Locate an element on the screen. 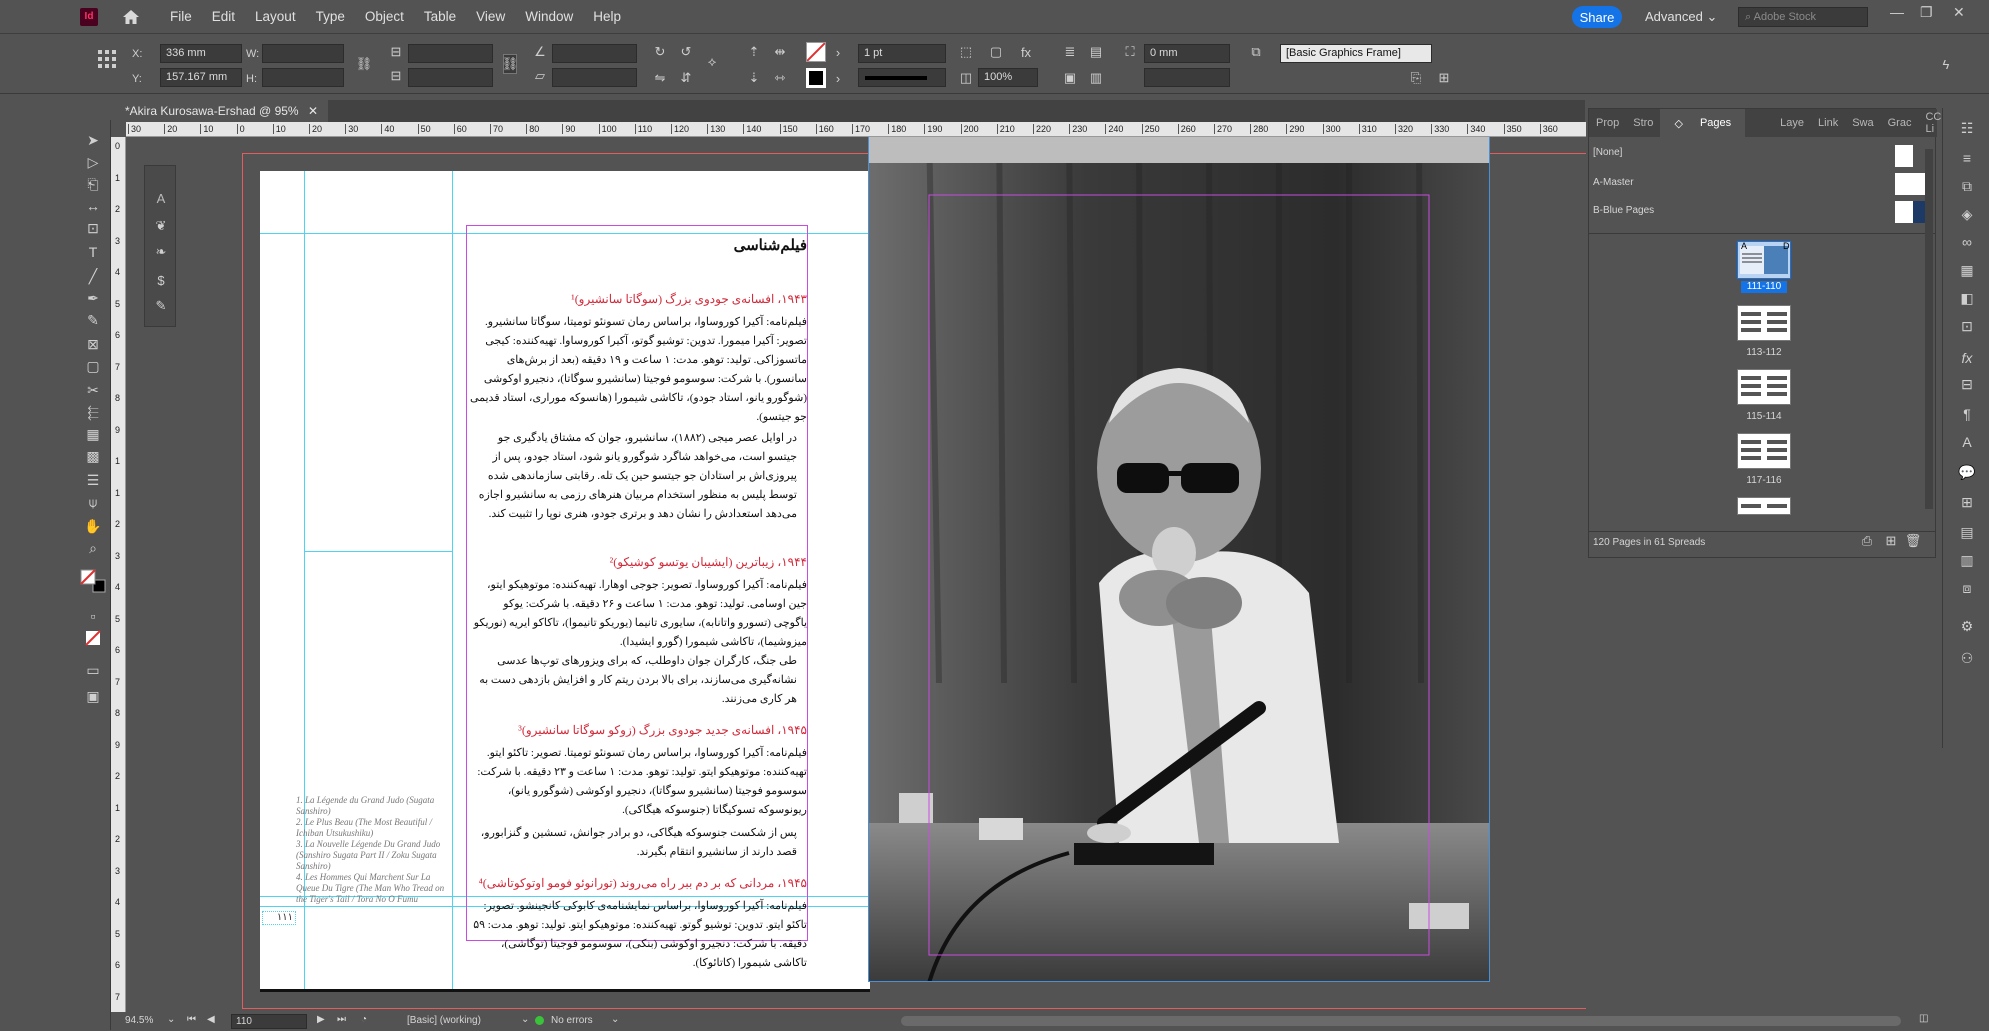  hand-tool-icon: ✋ is located at coordinates (93, 526).